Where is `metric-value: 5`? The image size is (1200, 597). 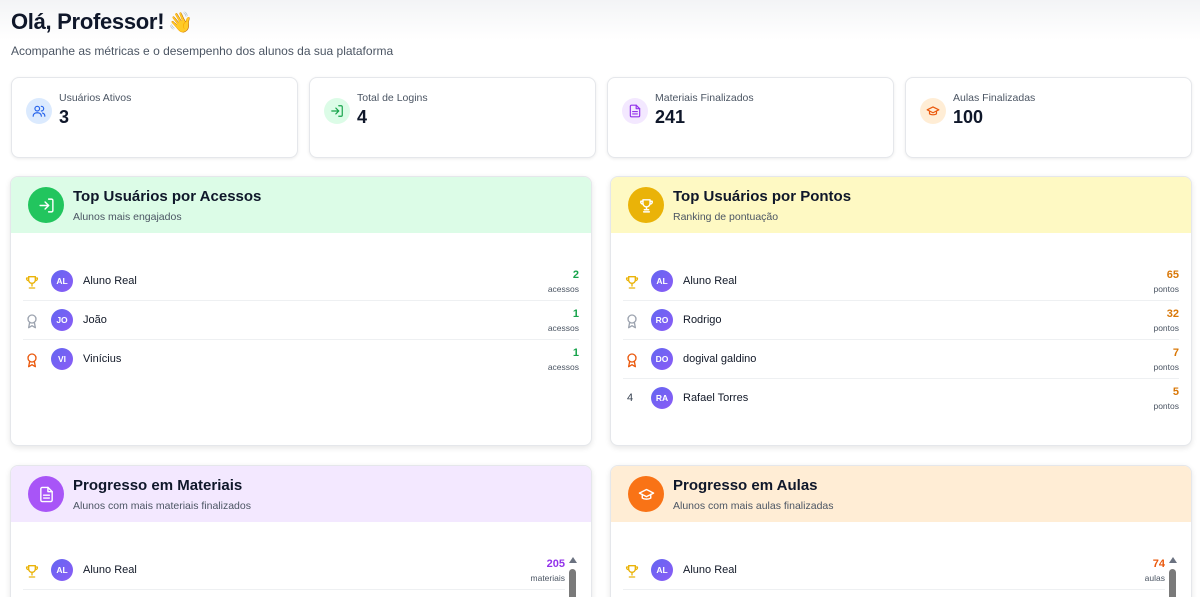
metric-value: 5 is located at coordinates (1175, 392).